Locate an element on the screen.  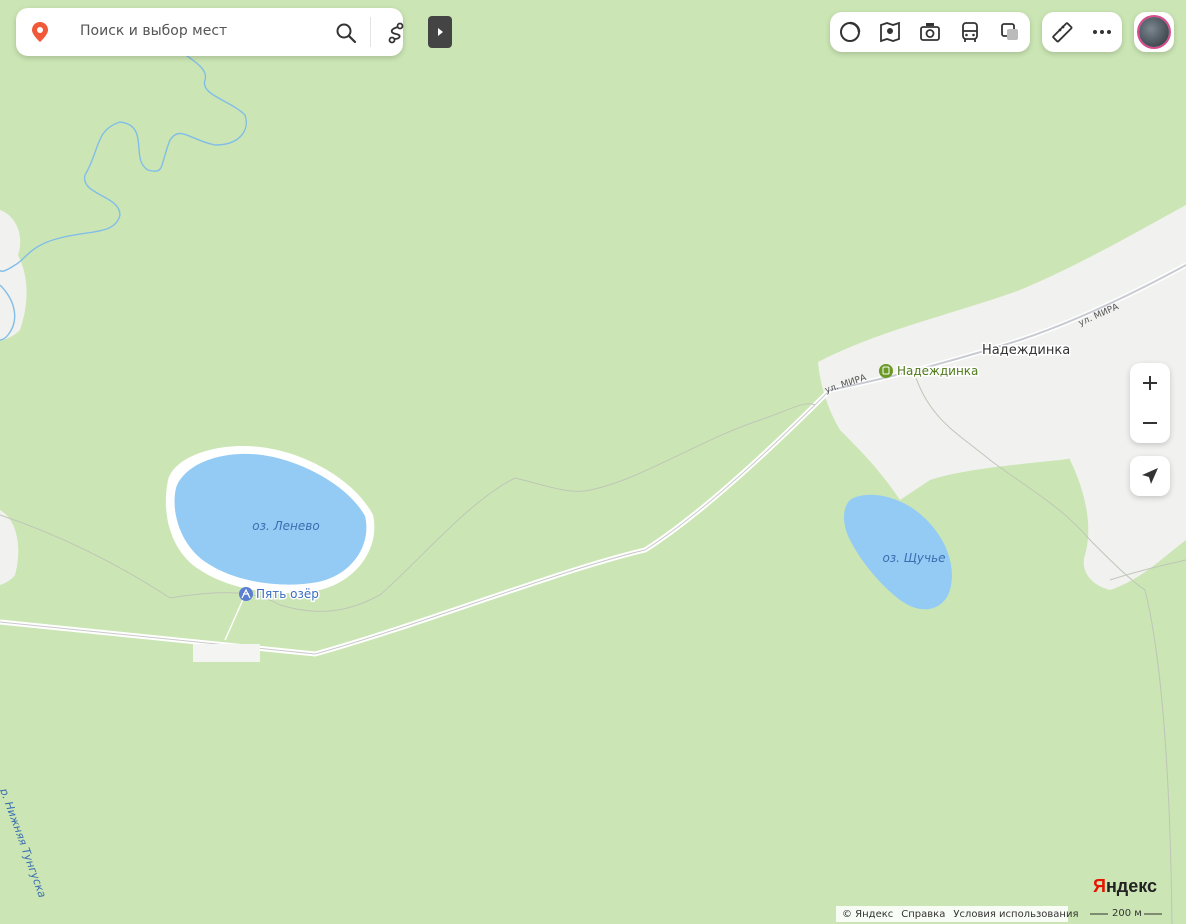
panorama-icon is located at coordinates (890, 32).